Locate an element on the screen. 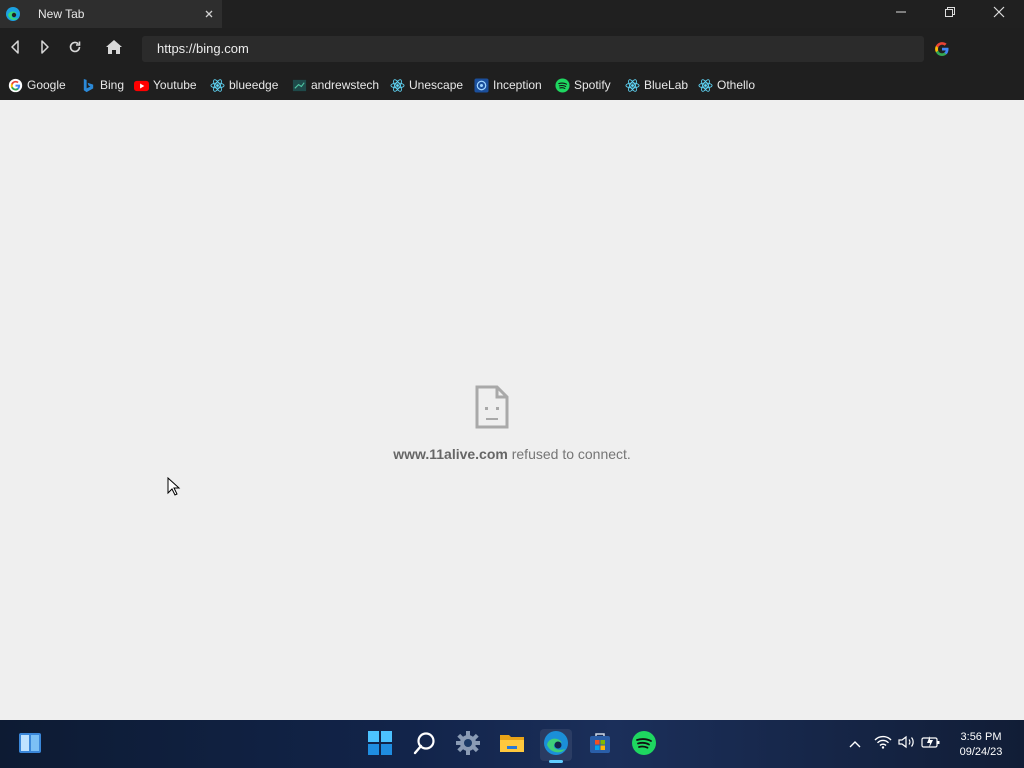 The image size is (1024, 768). store-icon is located at coordinates (600, 745).